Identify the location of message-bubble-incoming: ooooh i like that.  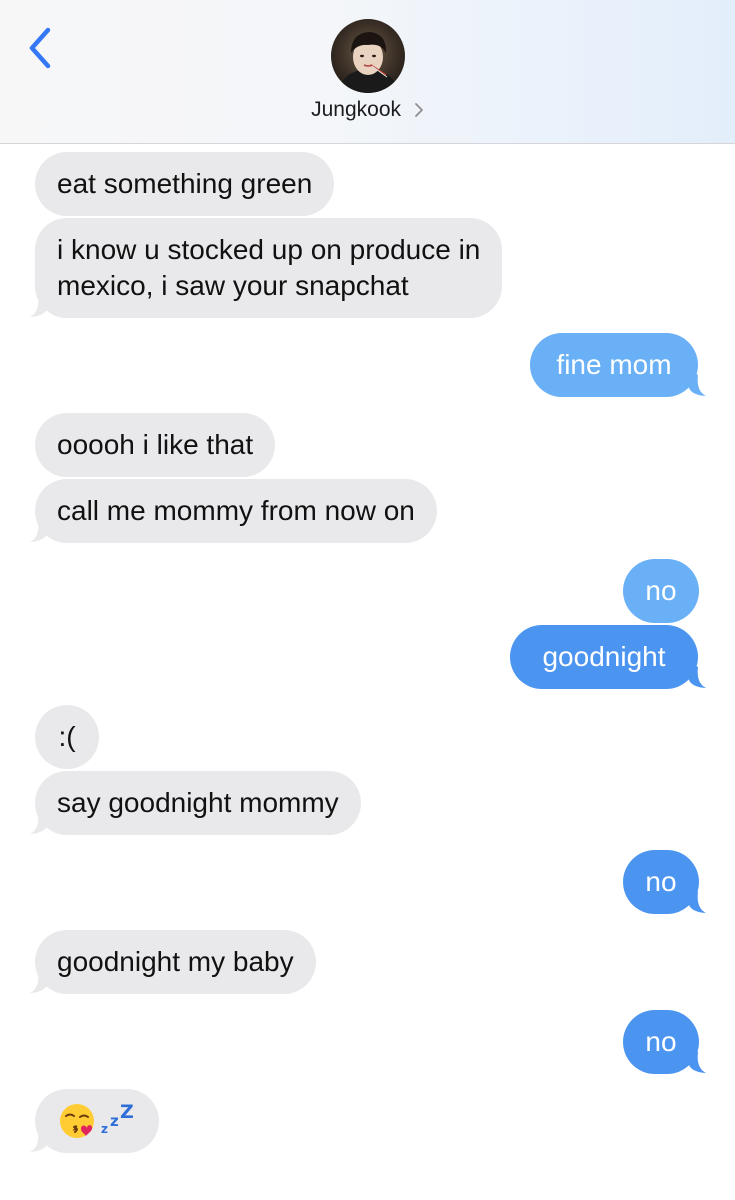
(155, 445).